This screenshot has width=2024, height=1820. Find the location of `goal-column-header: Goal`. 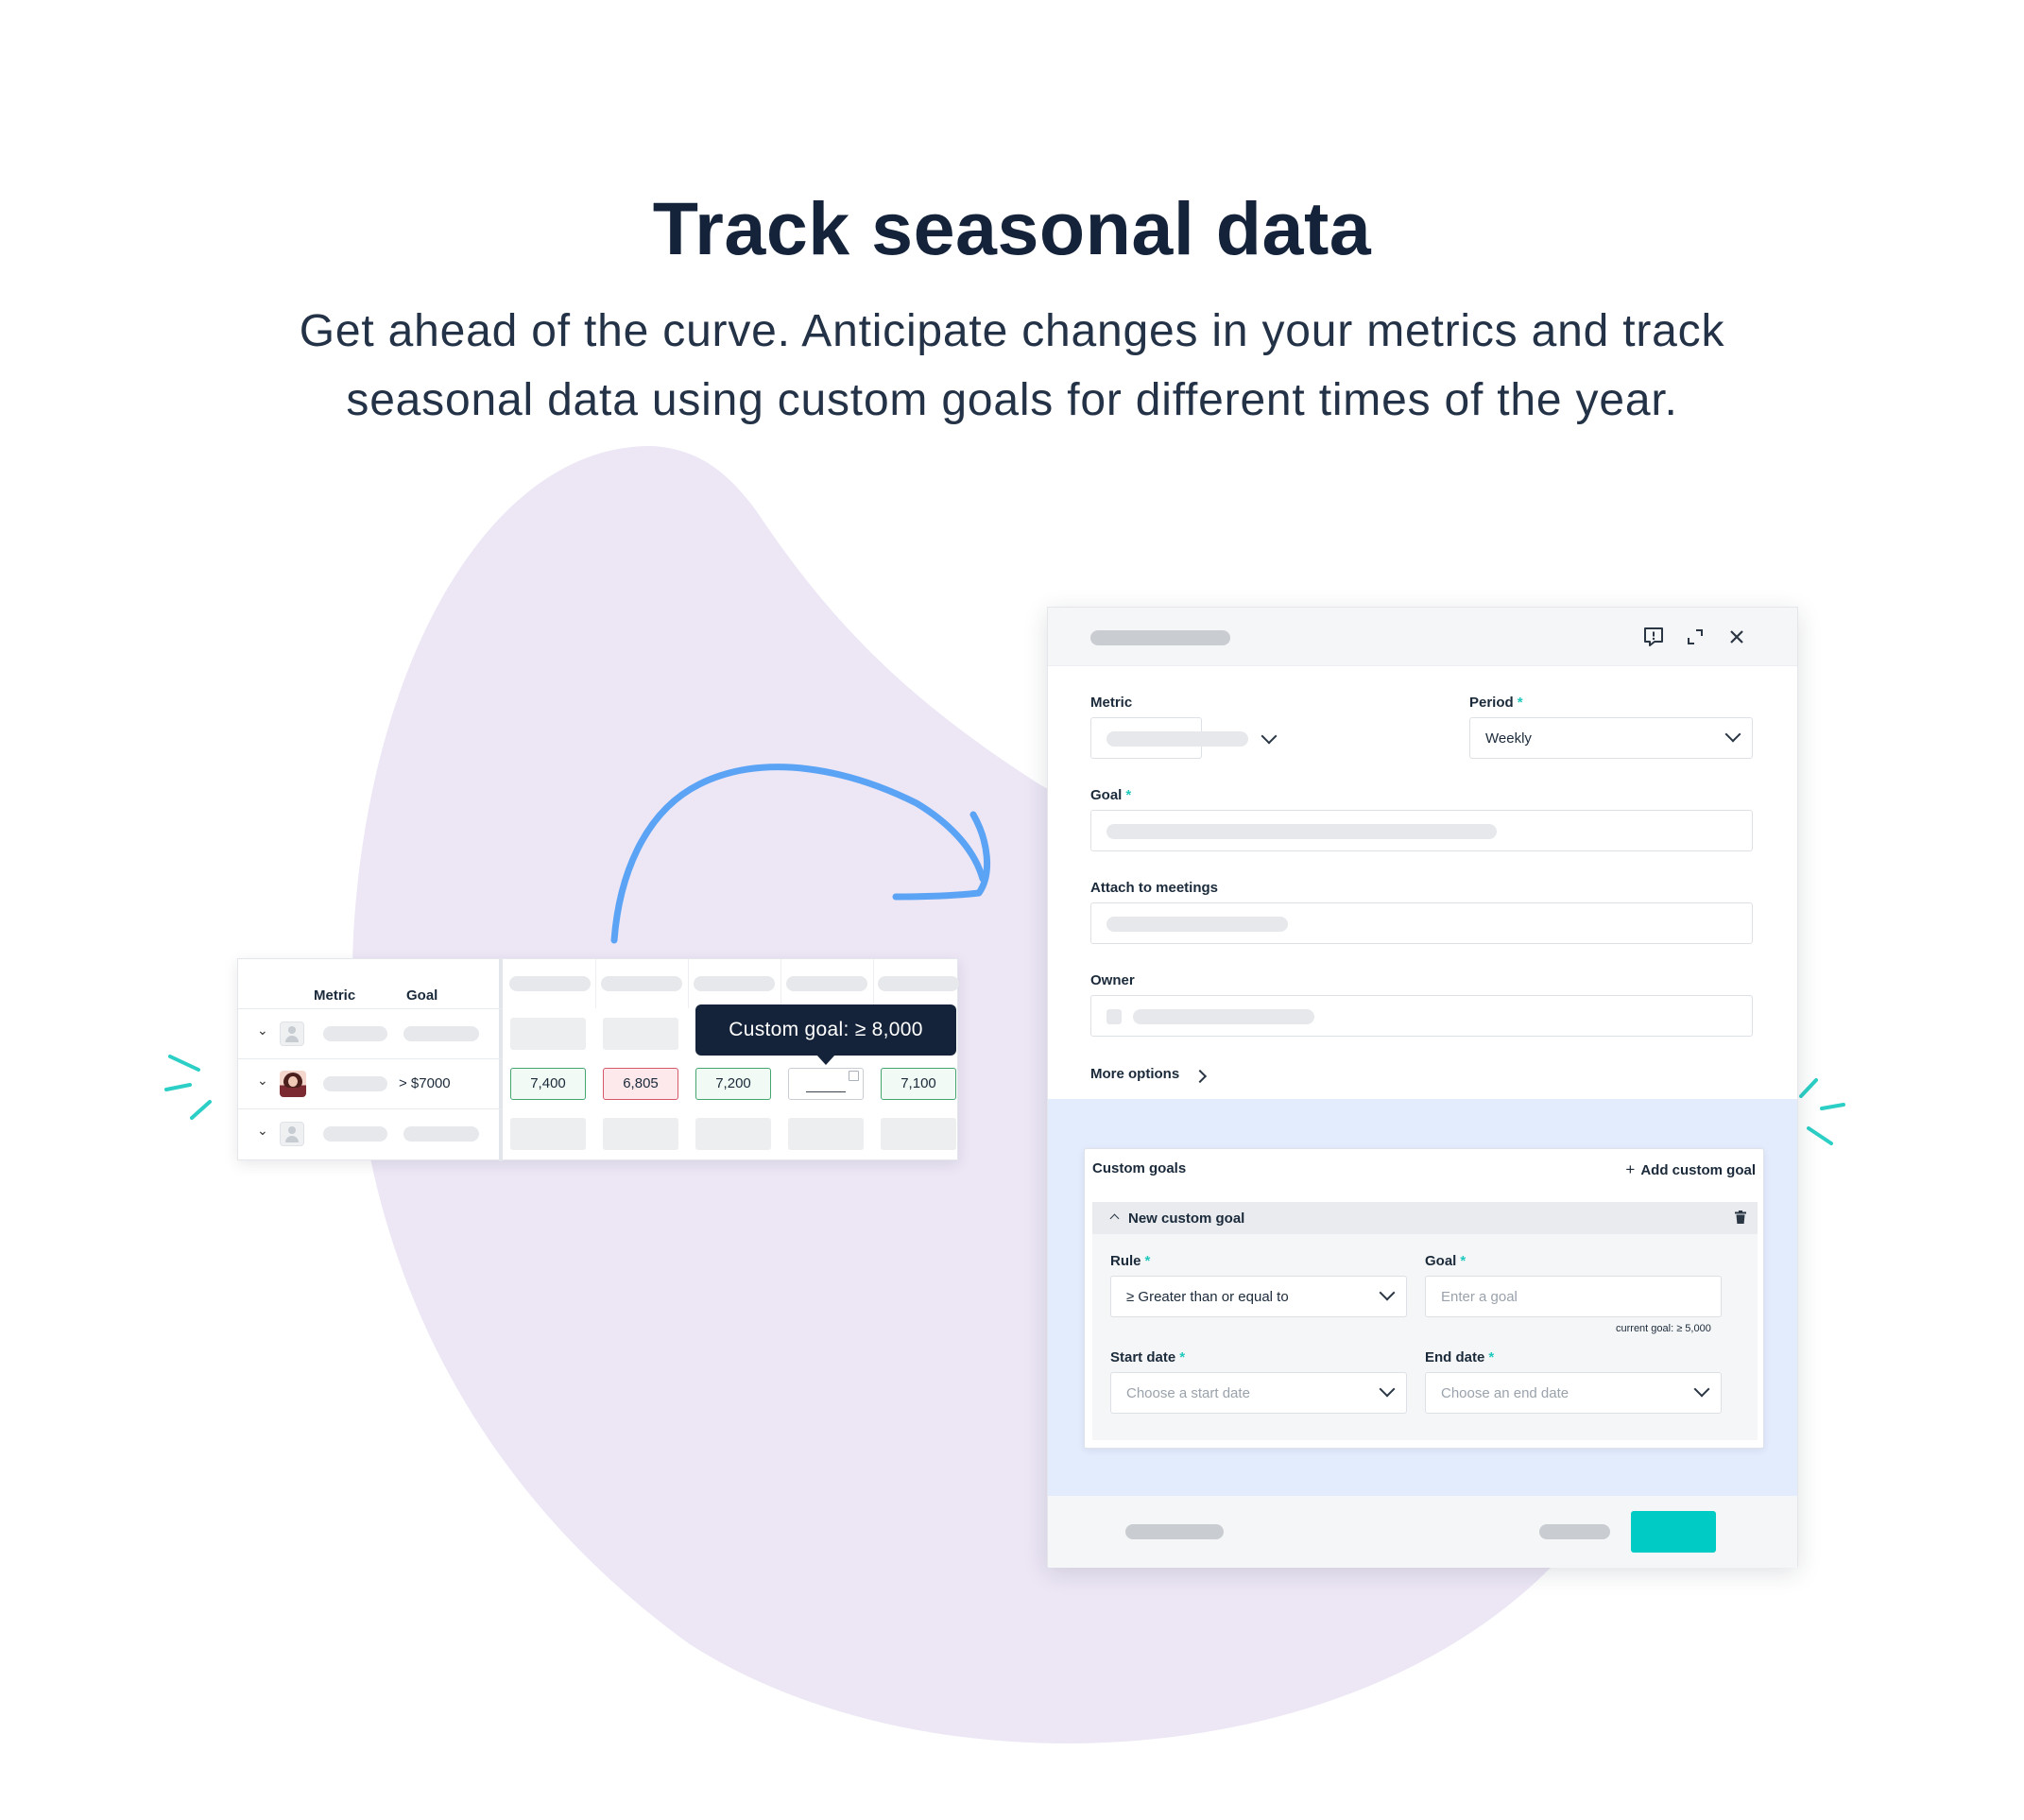

goal-column-header: Goal is located at coordinates (422, 995).